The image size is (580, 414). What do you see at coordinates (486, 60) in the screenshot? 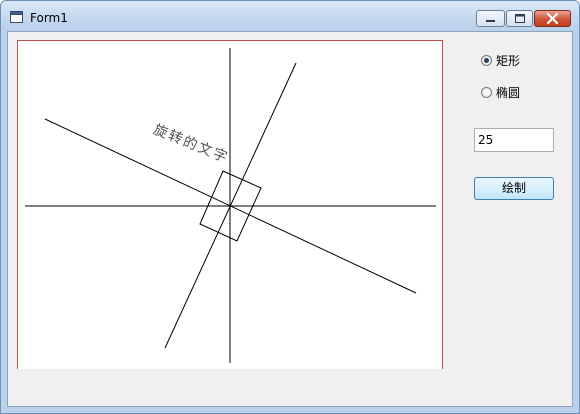
I see `radio-rectangle-circle` at bounding box center [486, 60].